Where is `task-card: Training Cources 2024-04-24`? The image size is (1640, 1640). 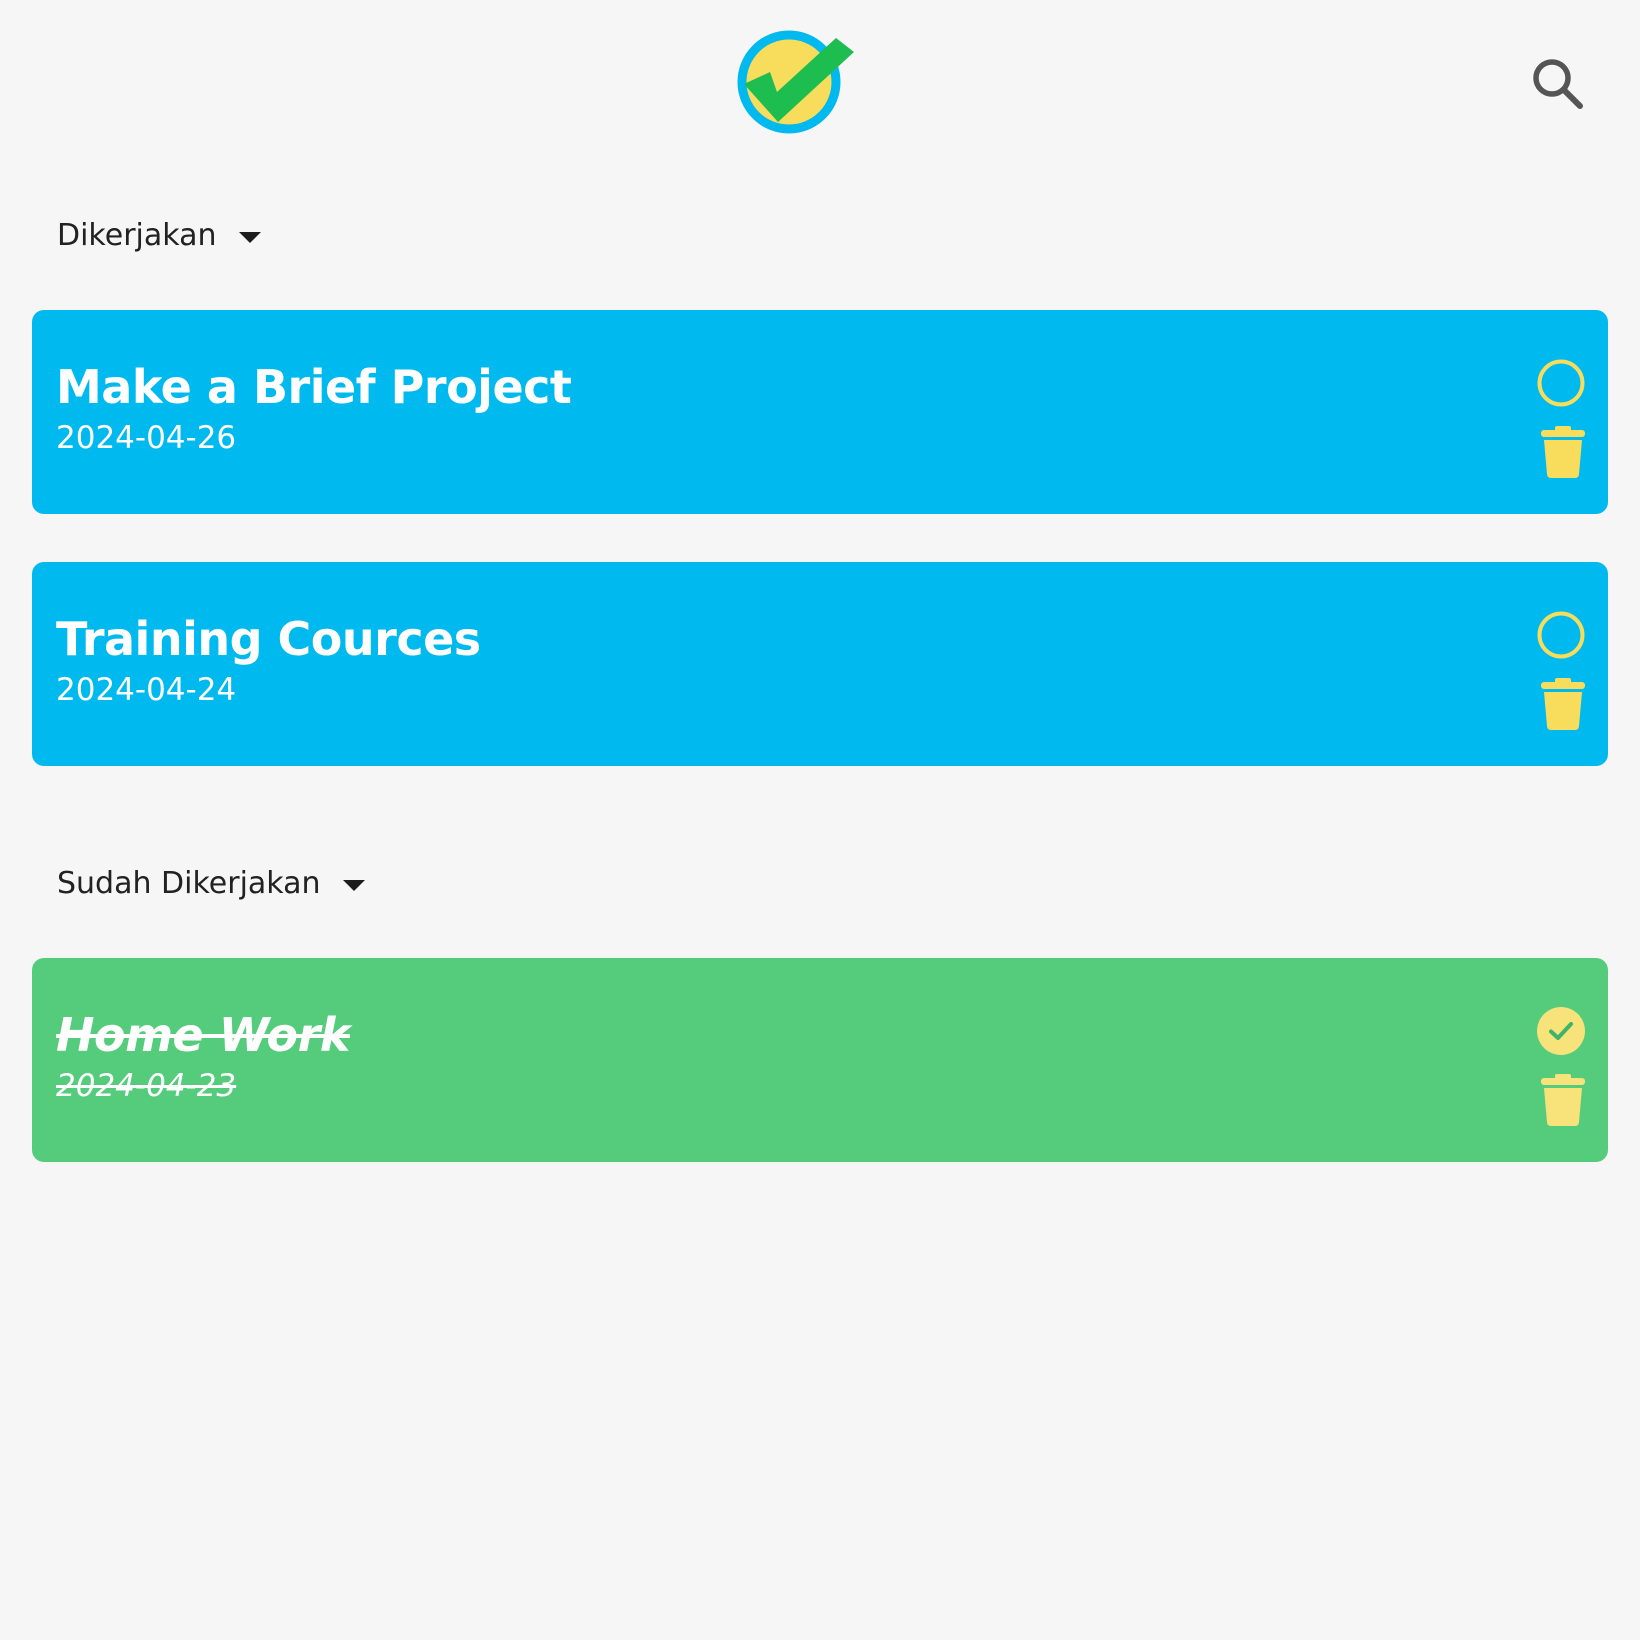 task-card: Training Cources 2024-04-24 is located at coordinates (820, 664).